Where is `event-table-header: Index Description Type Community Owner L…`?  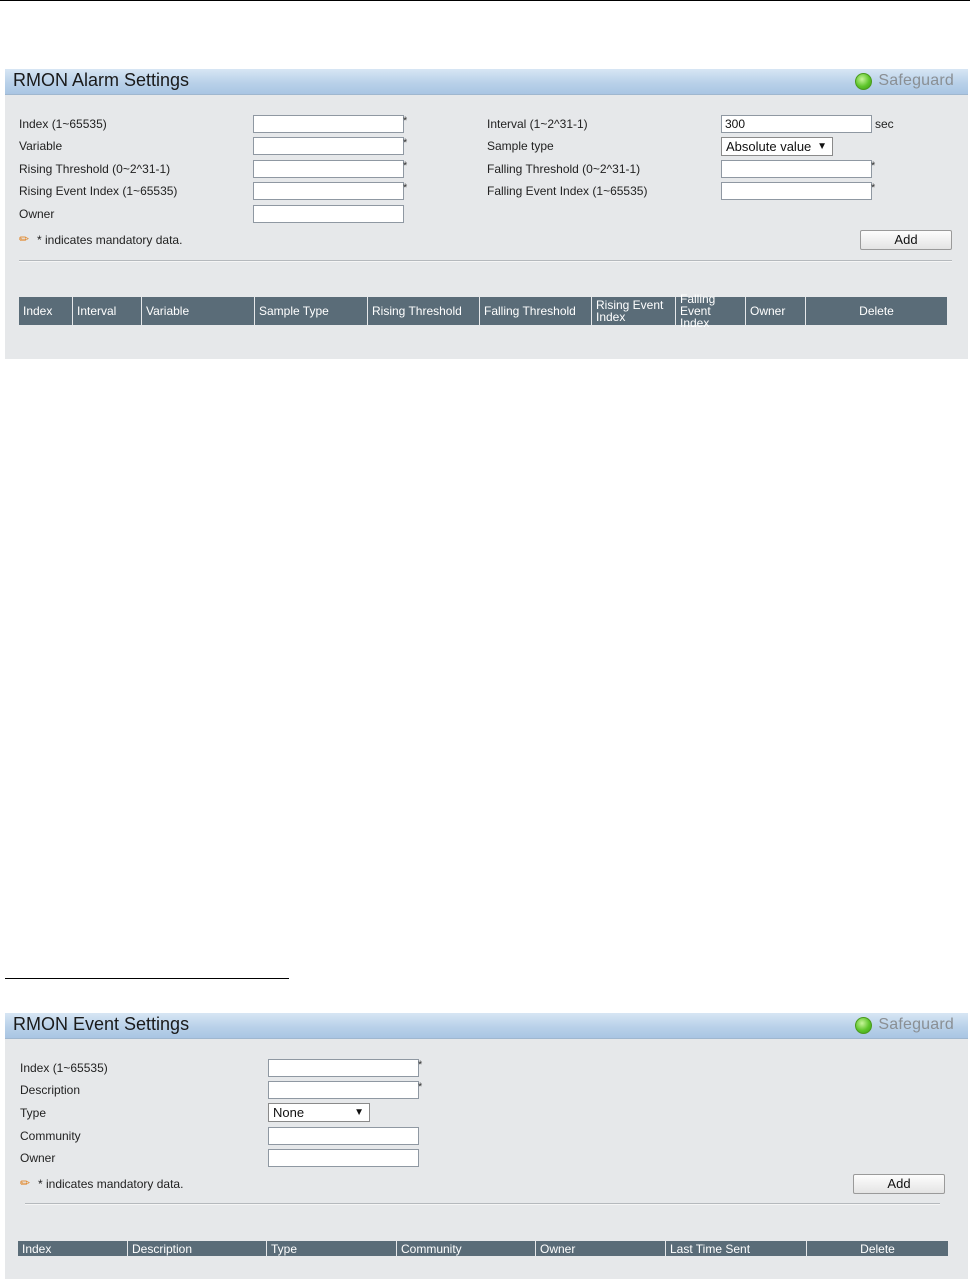 event-table-header: Index Description Type Community Owner L… is located at coordinates (483, 1248).